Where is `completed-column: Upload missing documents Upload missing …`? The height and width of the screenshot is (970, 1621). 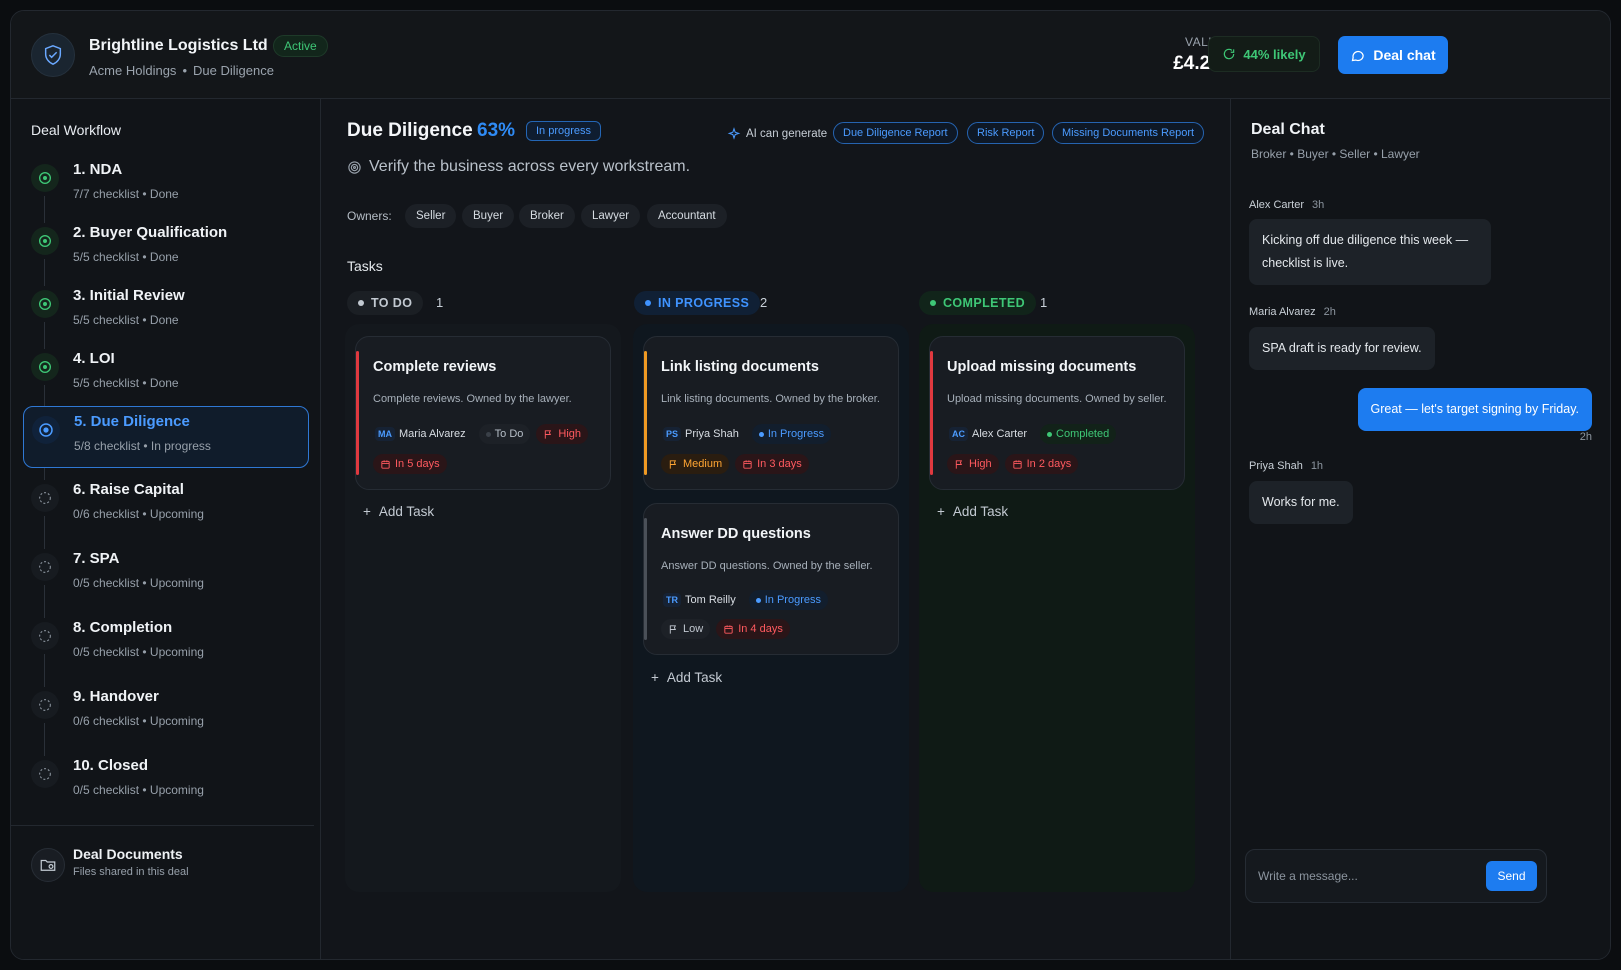
completed-column: Upload missing documents Upload missing … is located at coordinates (1057, 608).